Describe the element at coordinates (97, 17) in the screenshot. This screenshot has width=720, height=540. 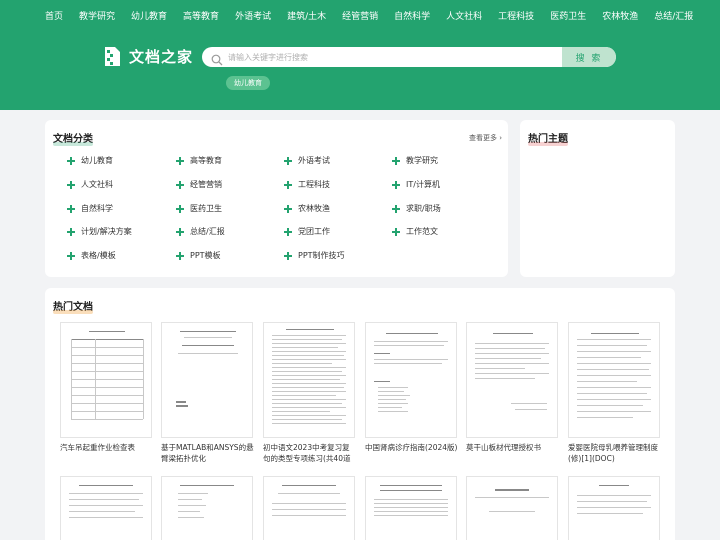
I see `nav-item-teaching-research: 教学研究` at that location.